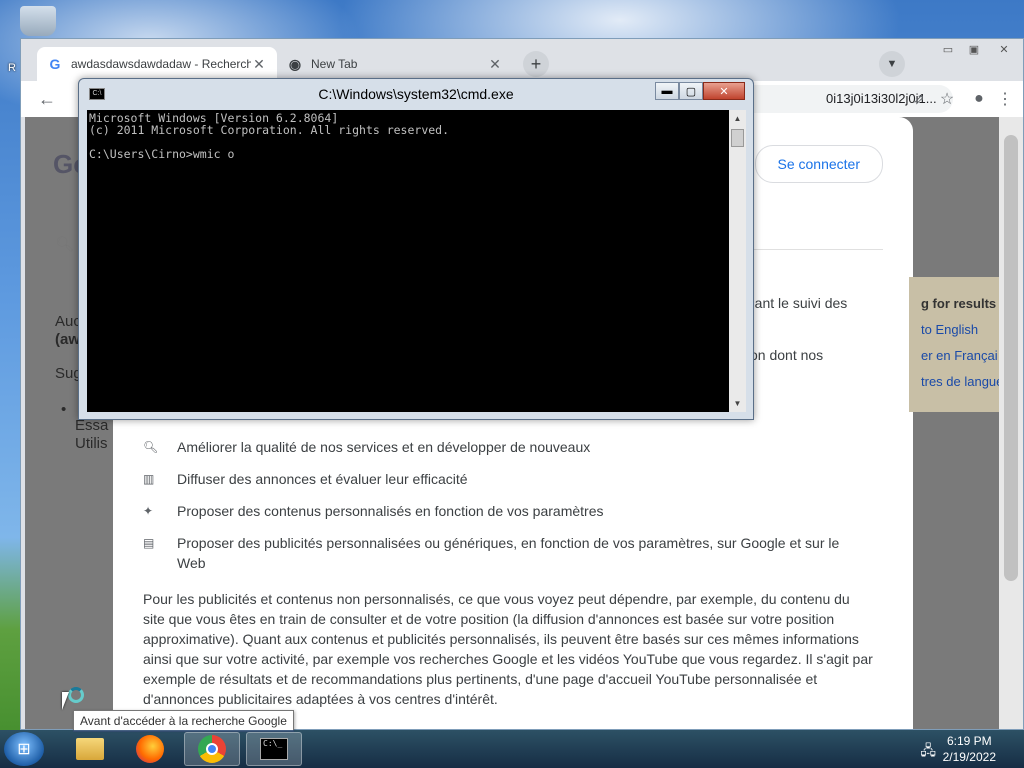  I want to click on cmd-scrollbar: ▲ ▼, so click(737, 261).